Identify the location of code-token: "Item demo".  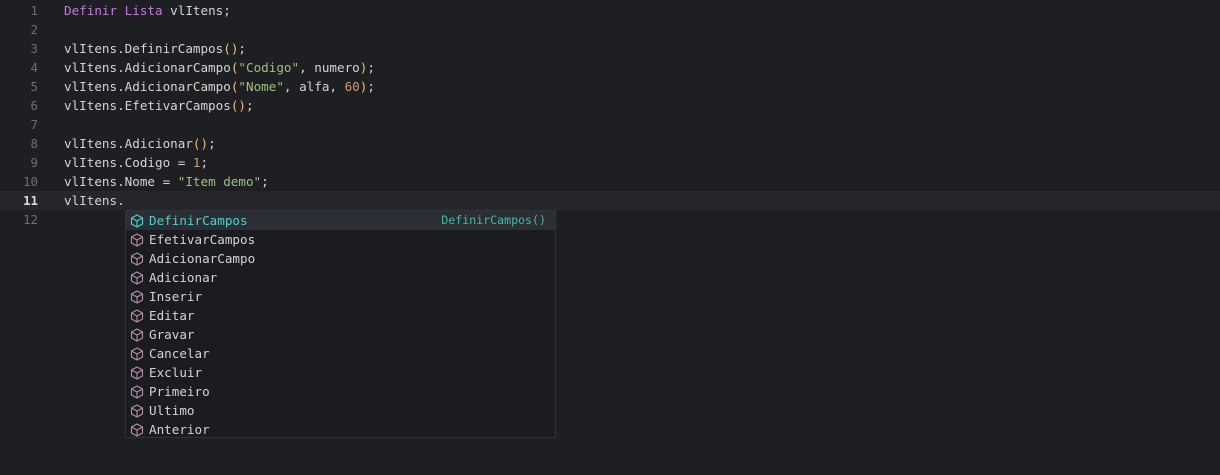
(219, 181).